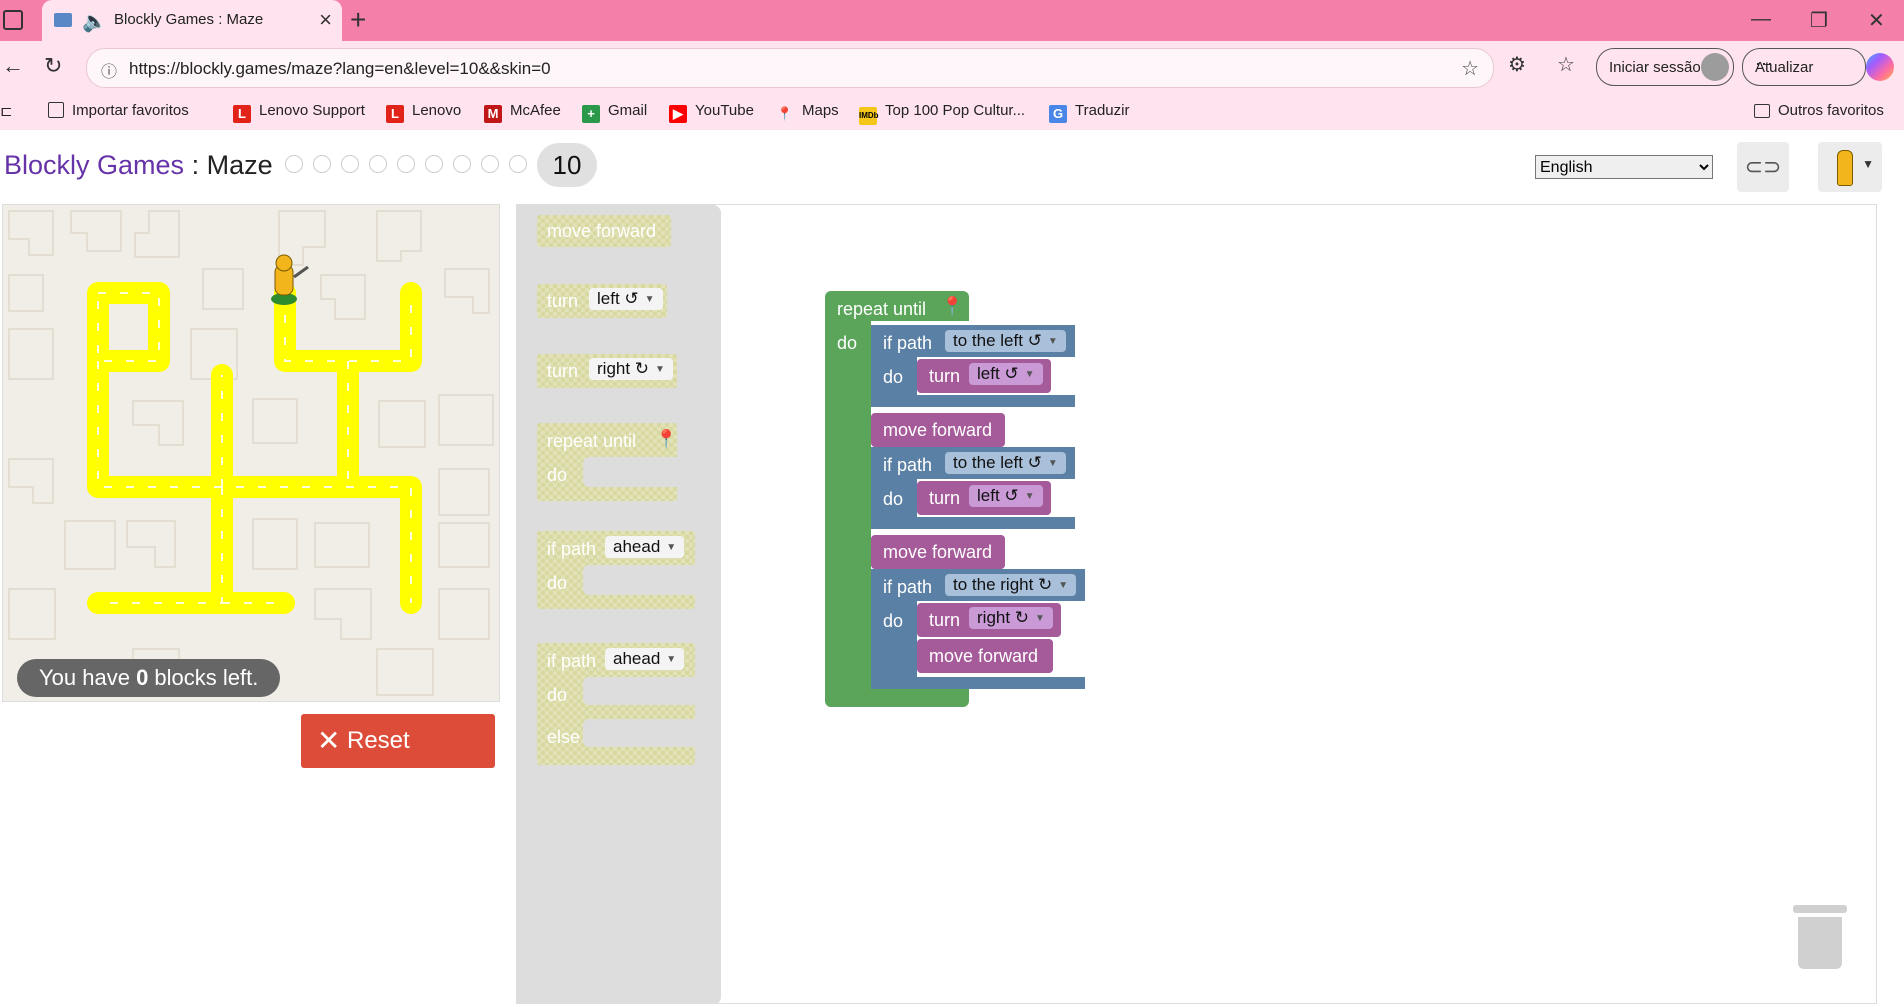 This screenshot has width=1904, height=1007. I want to click on bookmark-translate: G Traduzir, so click(1089, 112).